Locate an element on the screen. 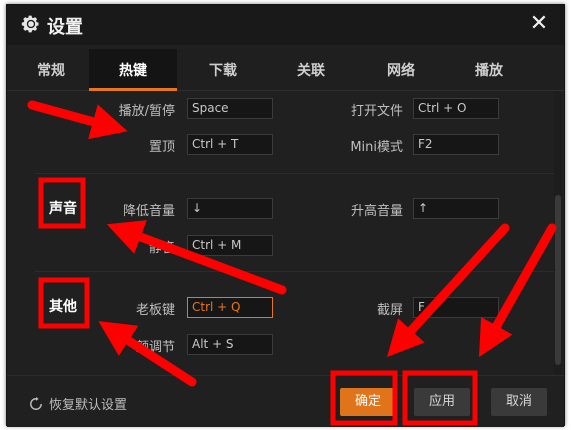  close-button: ✕ is located at coordinates (539, 24).